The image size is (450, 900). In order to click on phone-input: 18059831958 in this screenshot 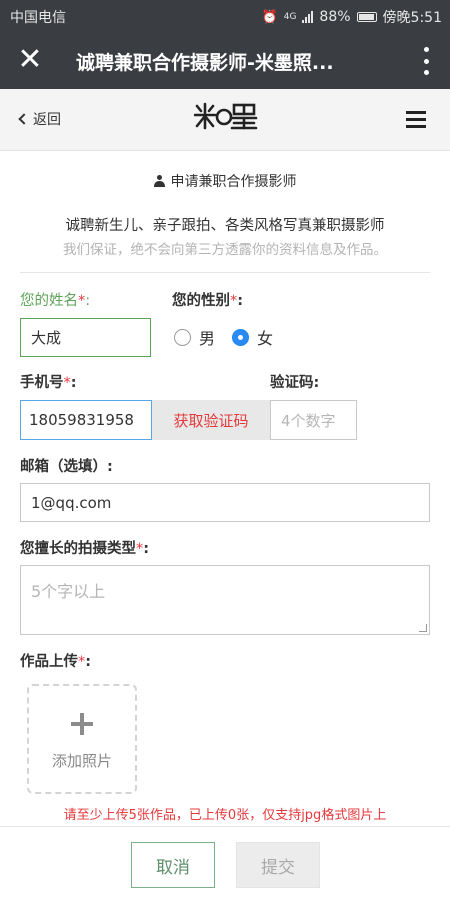, I will do `click(86, 420)`.